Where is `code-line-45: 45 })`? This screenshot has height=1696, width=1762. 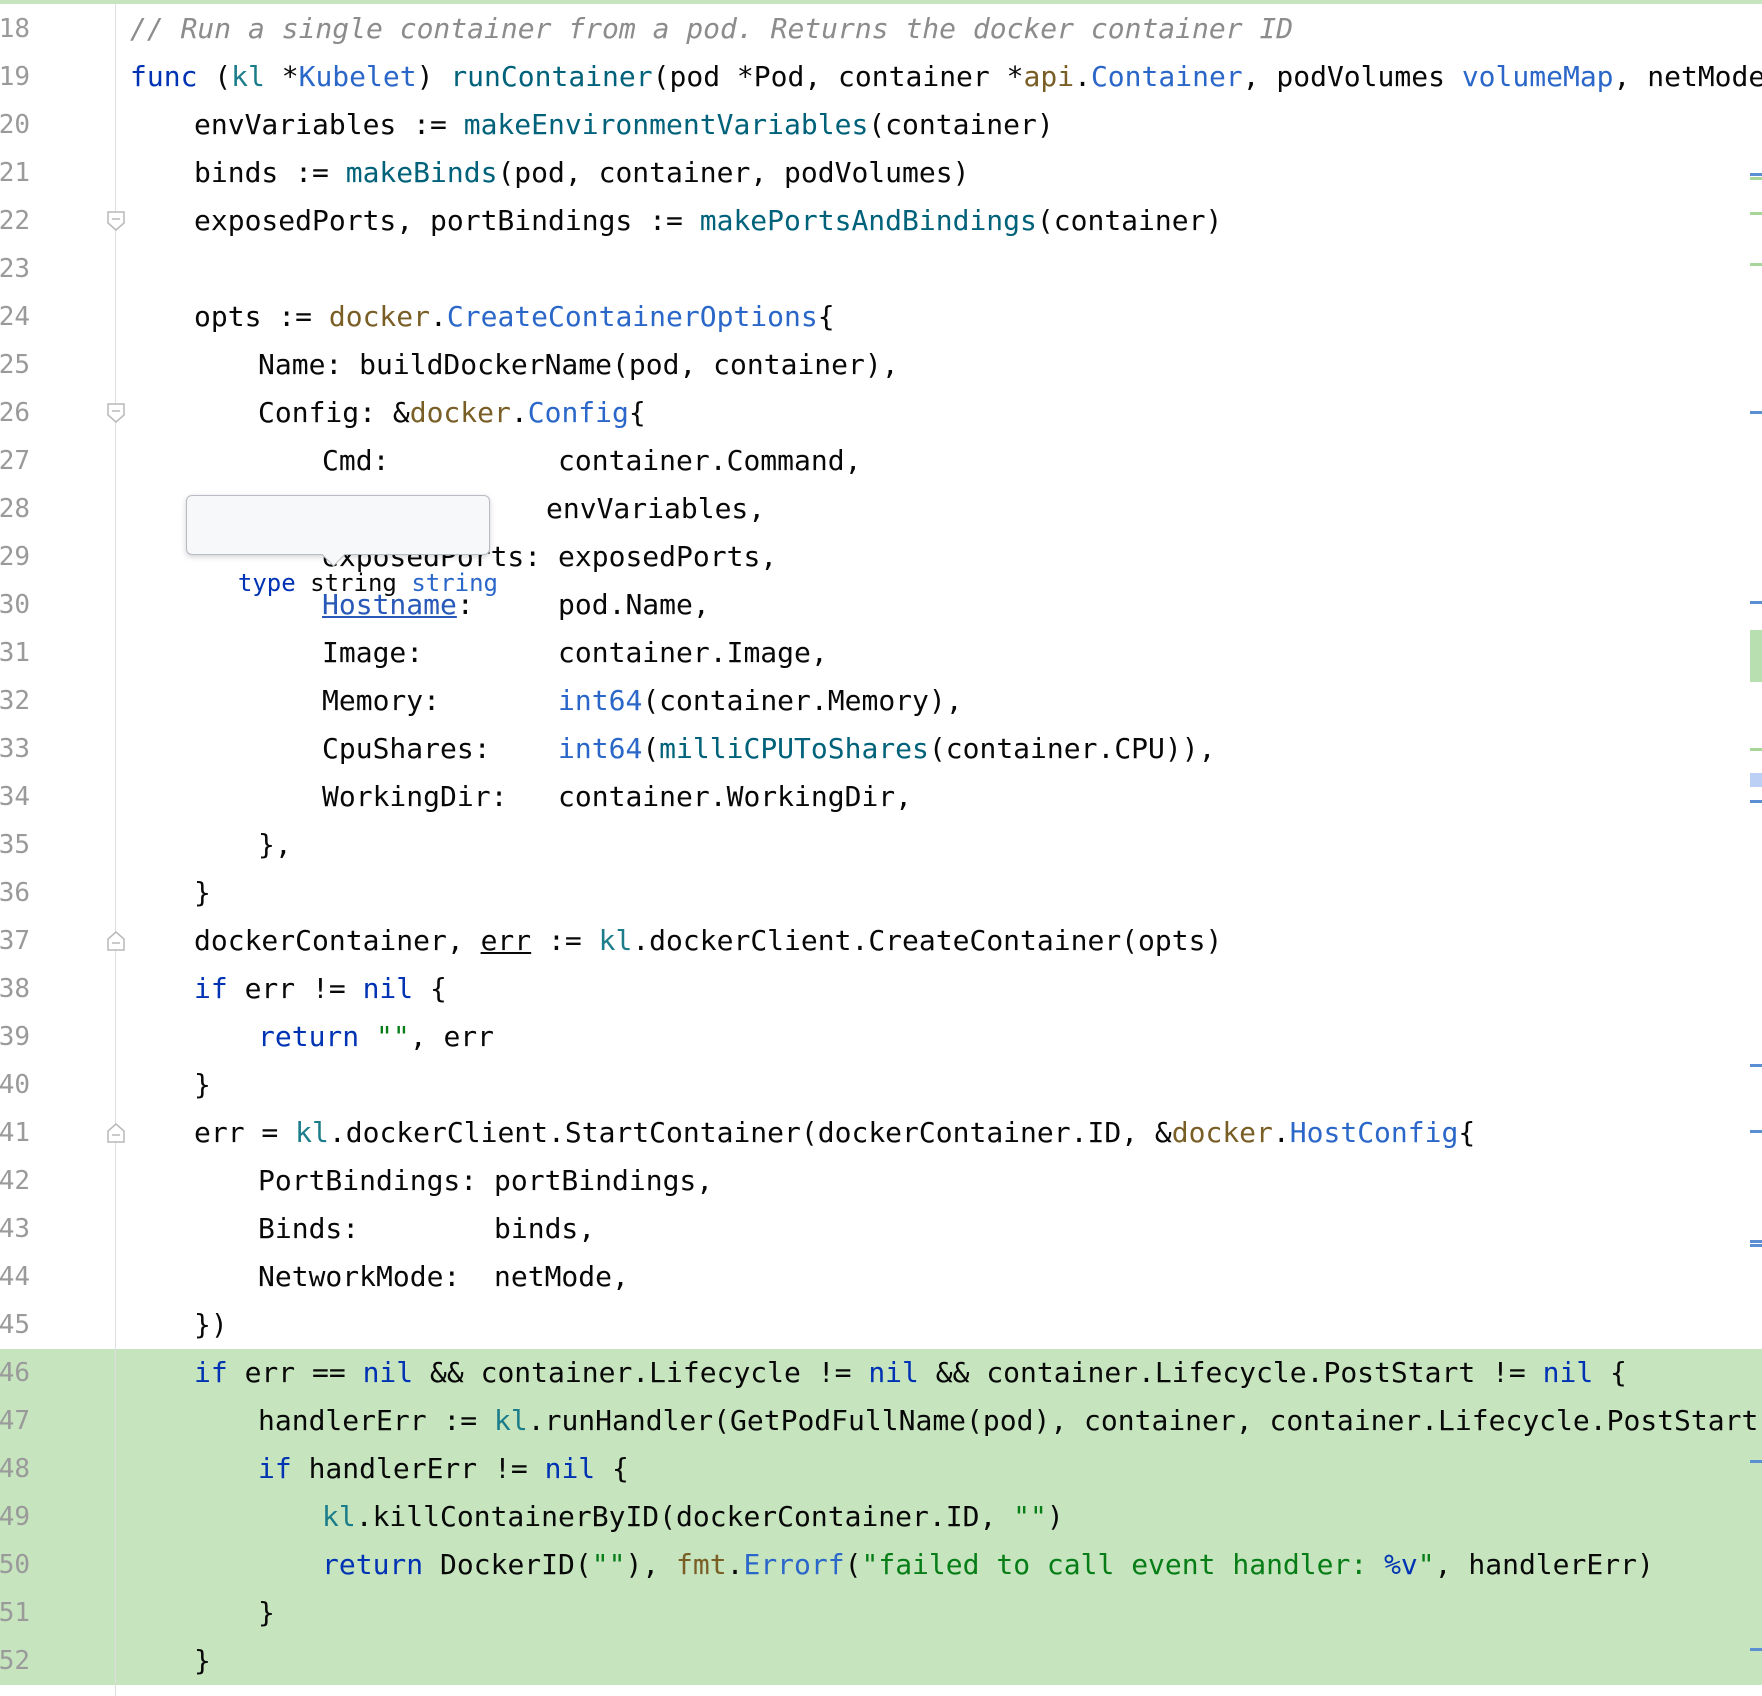
code-line-45: 45 }) is located at coordinates (881, 1325).